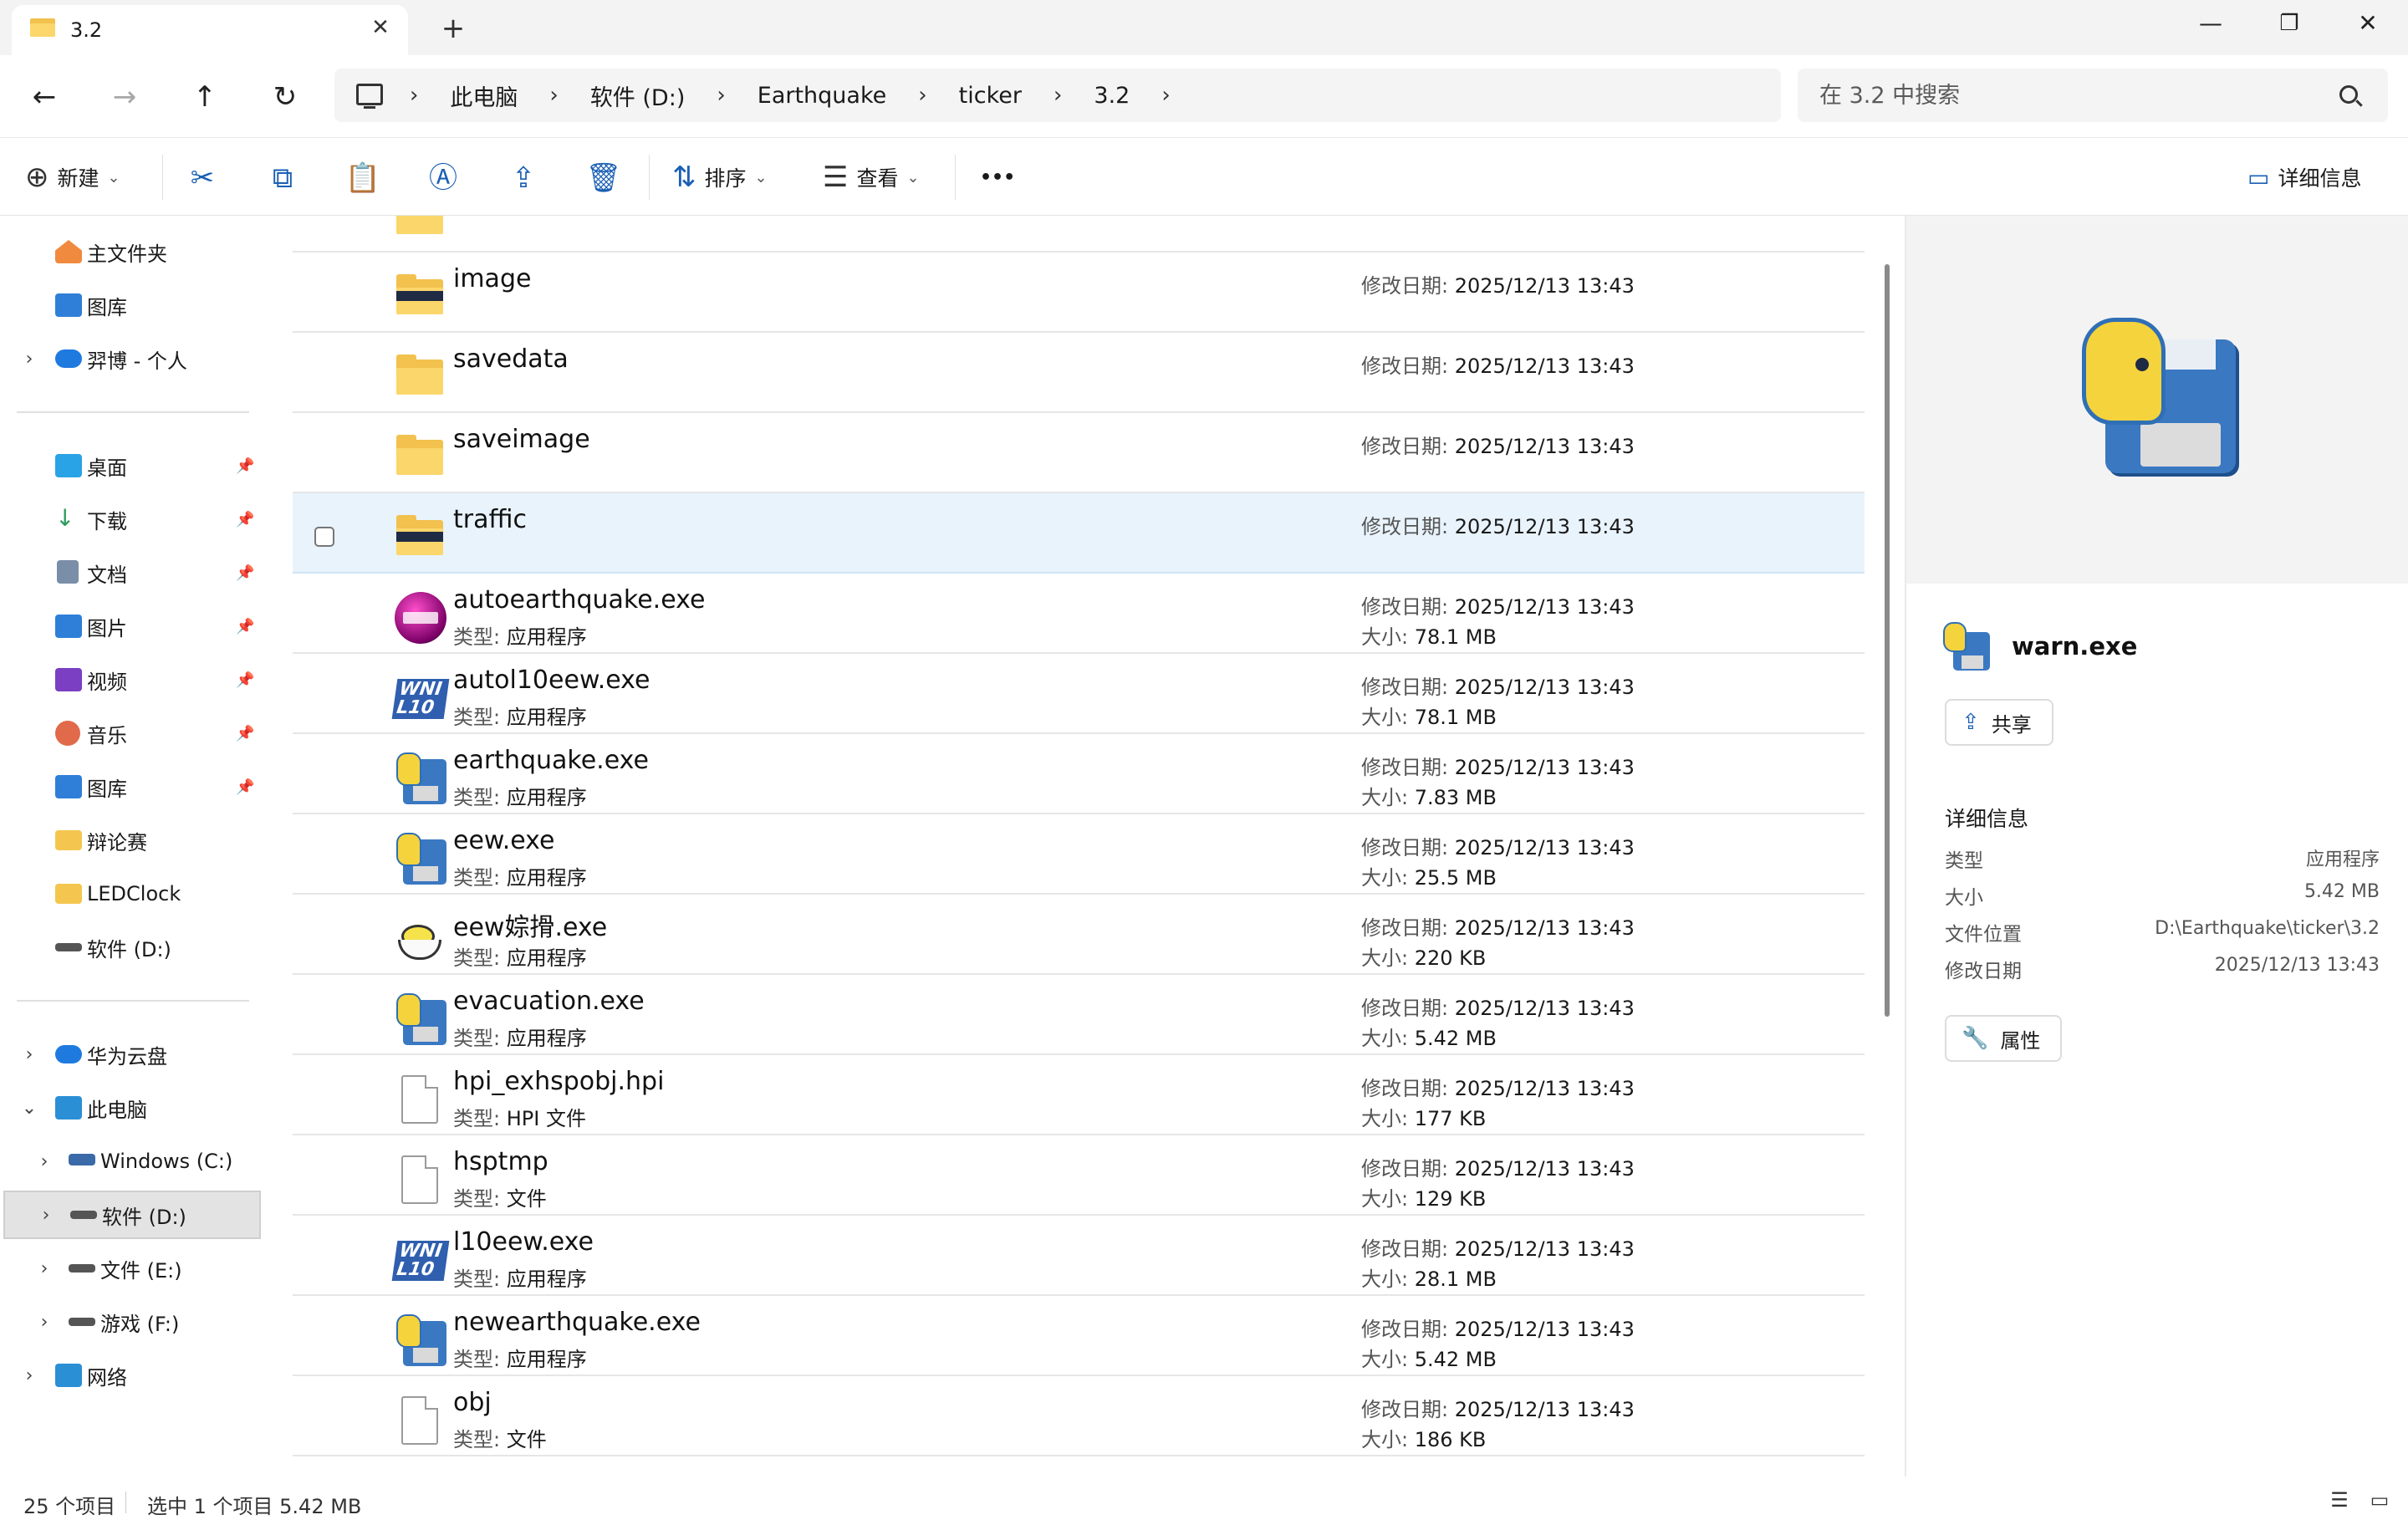 The image size is (2408, 1525). I want to click on details-pane-button: ▭ 详细信息, so click(2304, 177).